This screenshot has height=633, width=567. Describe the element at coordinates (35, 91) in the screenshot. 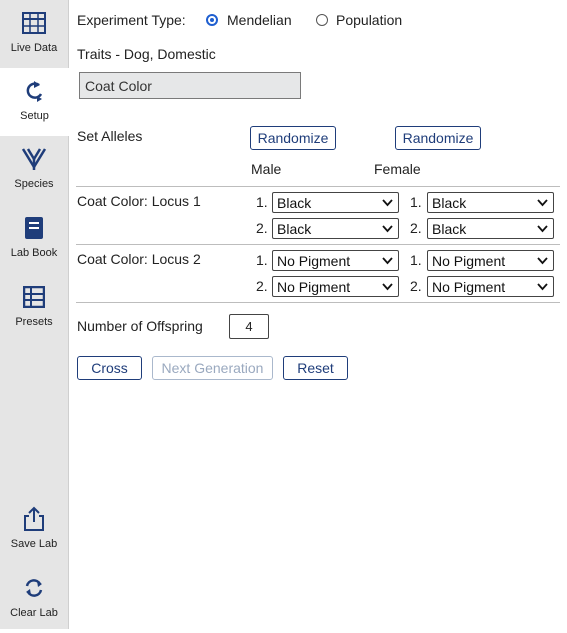

I see `setup-refresh-icon` at that location.